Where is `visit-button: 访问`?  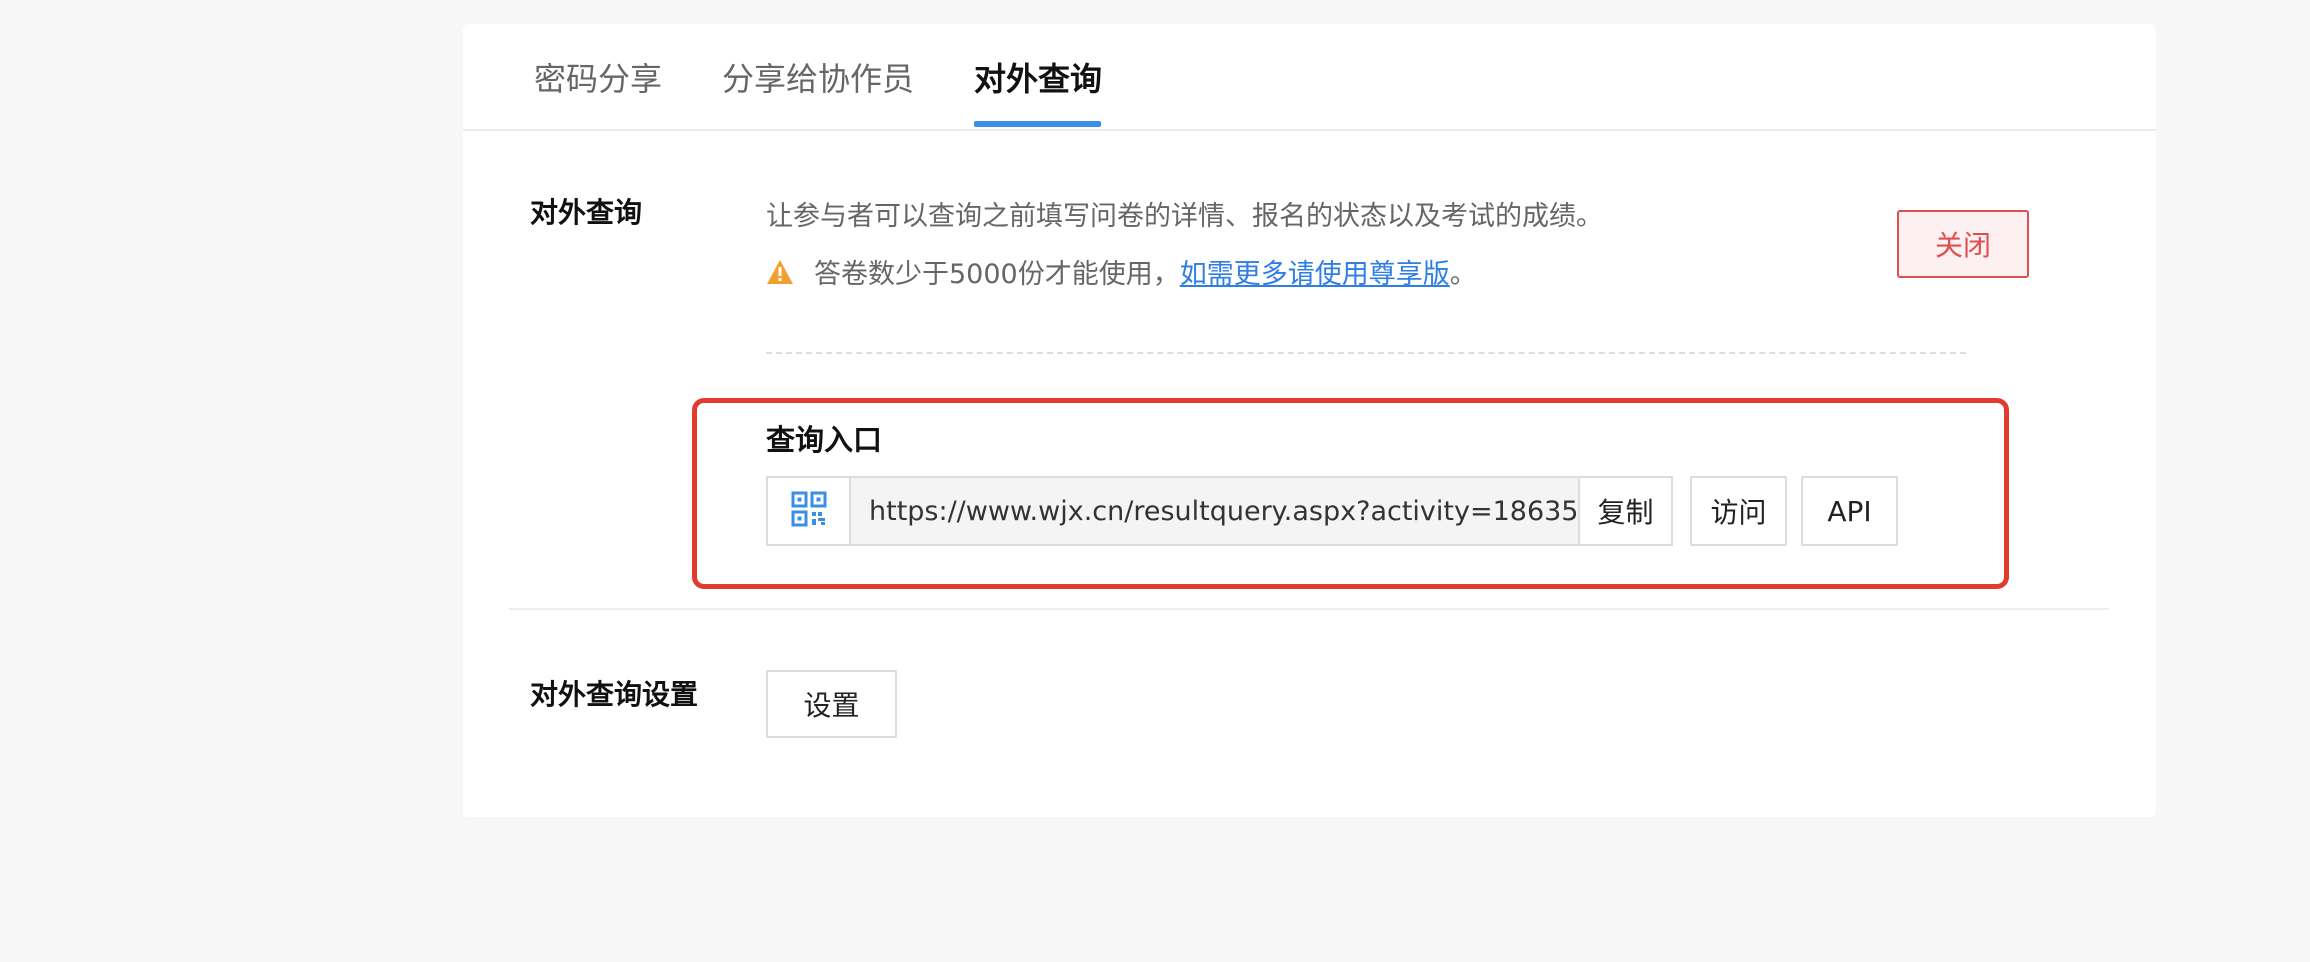
visit-button: 访问 is located at coordinates (1738, 511).